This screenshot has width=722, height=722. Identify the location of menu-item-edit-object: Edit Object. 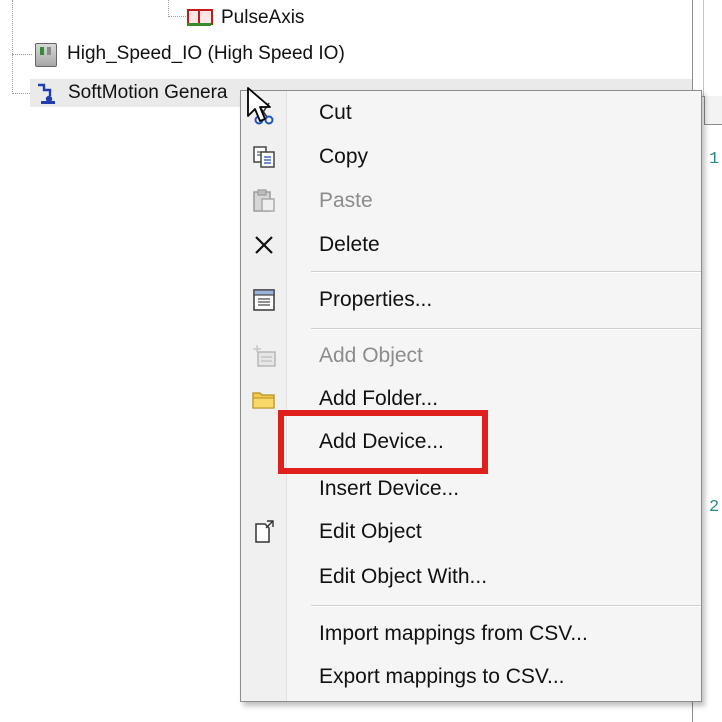
(471, 532).